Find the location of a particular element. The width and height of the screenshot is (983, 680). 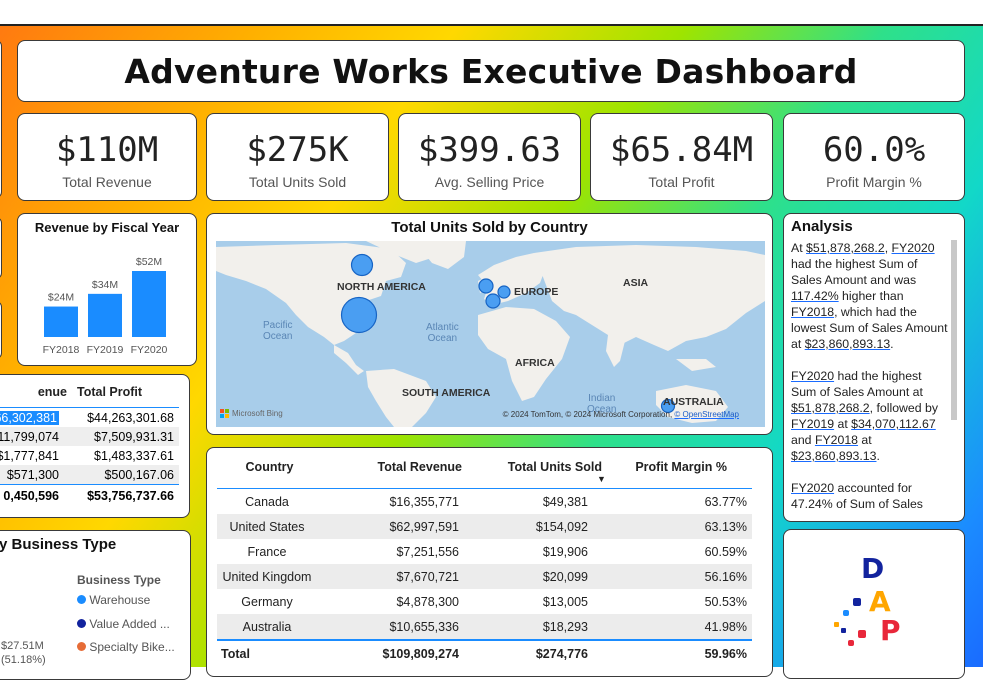

table-cell: $154,092 is located at coordinates (561, 526).